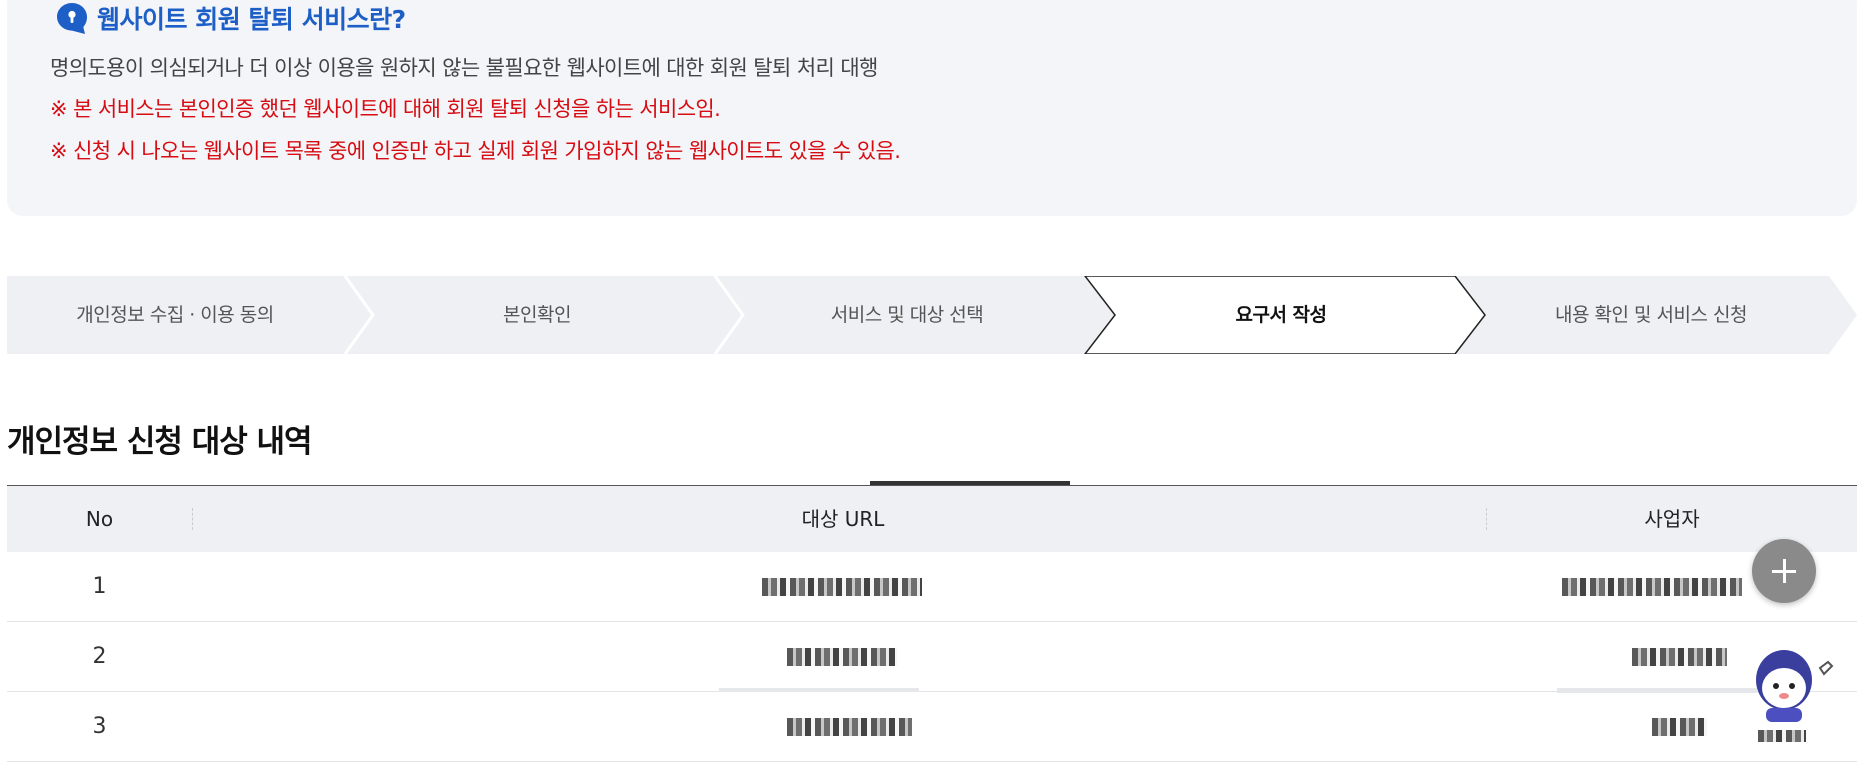  Describe the element at coordinates (1782, 736) in the screenshot. I see `redacted-chat-label` at that location.